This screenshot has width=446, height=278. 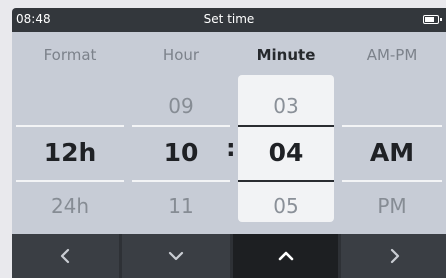 I want to click on hour-header: Hour, so click(x=181, y=55).